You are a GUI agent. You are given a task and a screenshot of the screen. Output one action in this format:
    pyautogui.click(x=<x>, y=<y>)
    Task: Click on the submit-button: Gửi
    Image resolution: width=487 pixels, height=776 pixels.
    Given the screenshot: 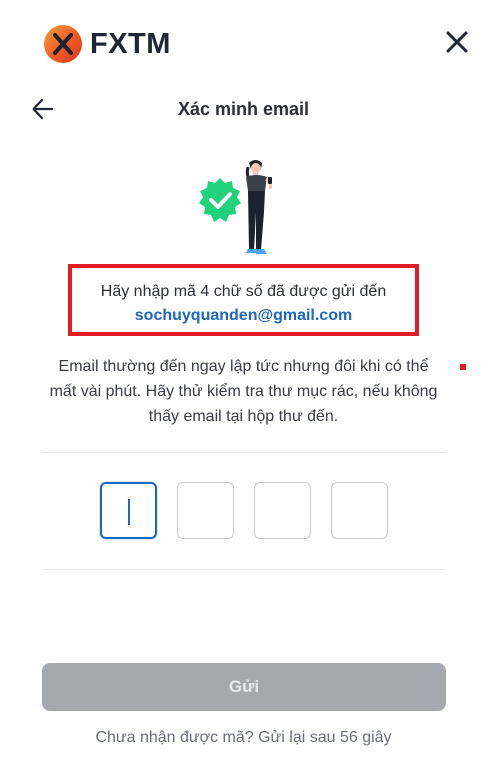 What is the action you would take?
    pyautogui.click(x=244, y=687)
    